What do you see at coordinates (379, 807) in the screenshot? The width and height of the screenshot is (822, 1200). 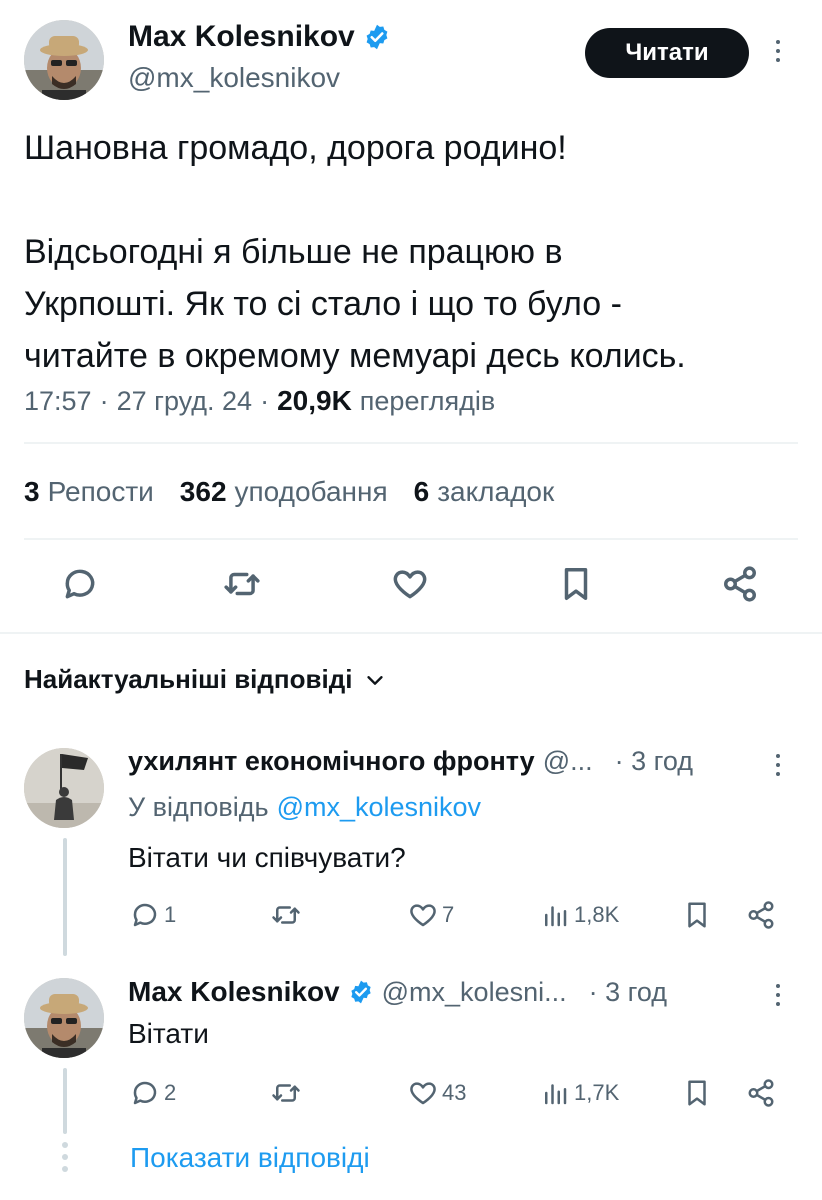 I see `replying-to-handle: @mx_kolesnikov` at bounding box center [379, 807].